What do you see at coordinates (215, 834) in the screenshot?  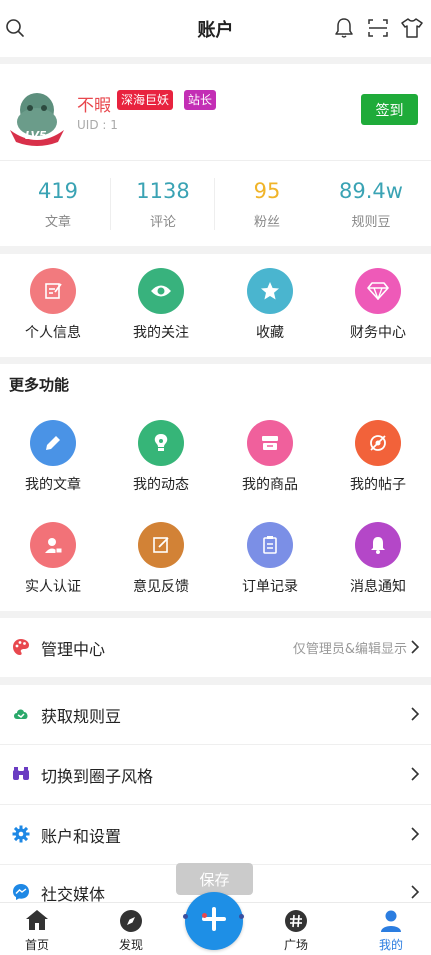 I see `account-settings-row: 账户和设置` at bounding box center [215, 834].